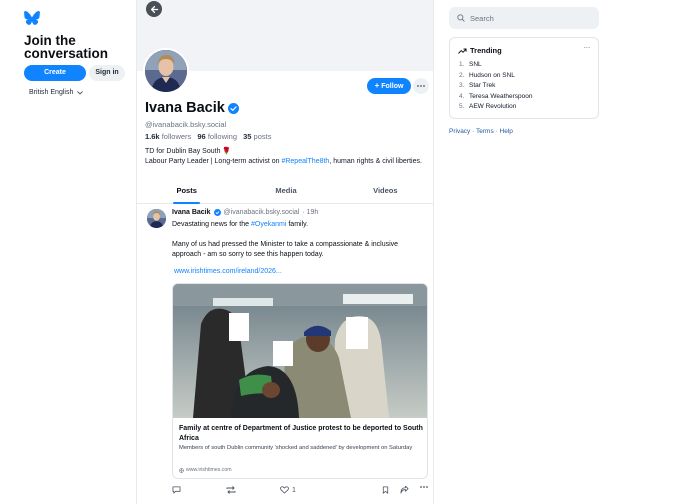  I want to click on profile-name: Ivana Bacik, so click(192, 108).